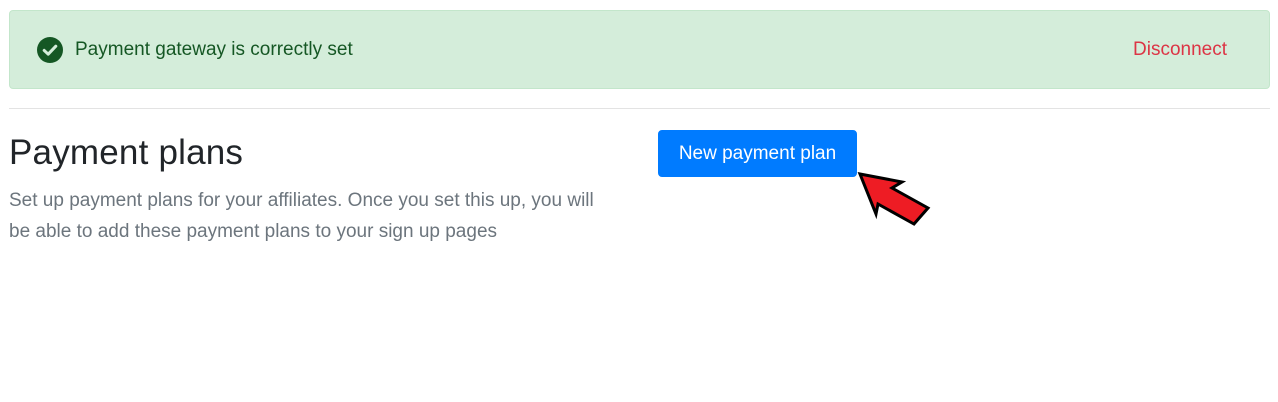  I want to click on new-payment-plan-button: New payment plan, so click(757, 153).